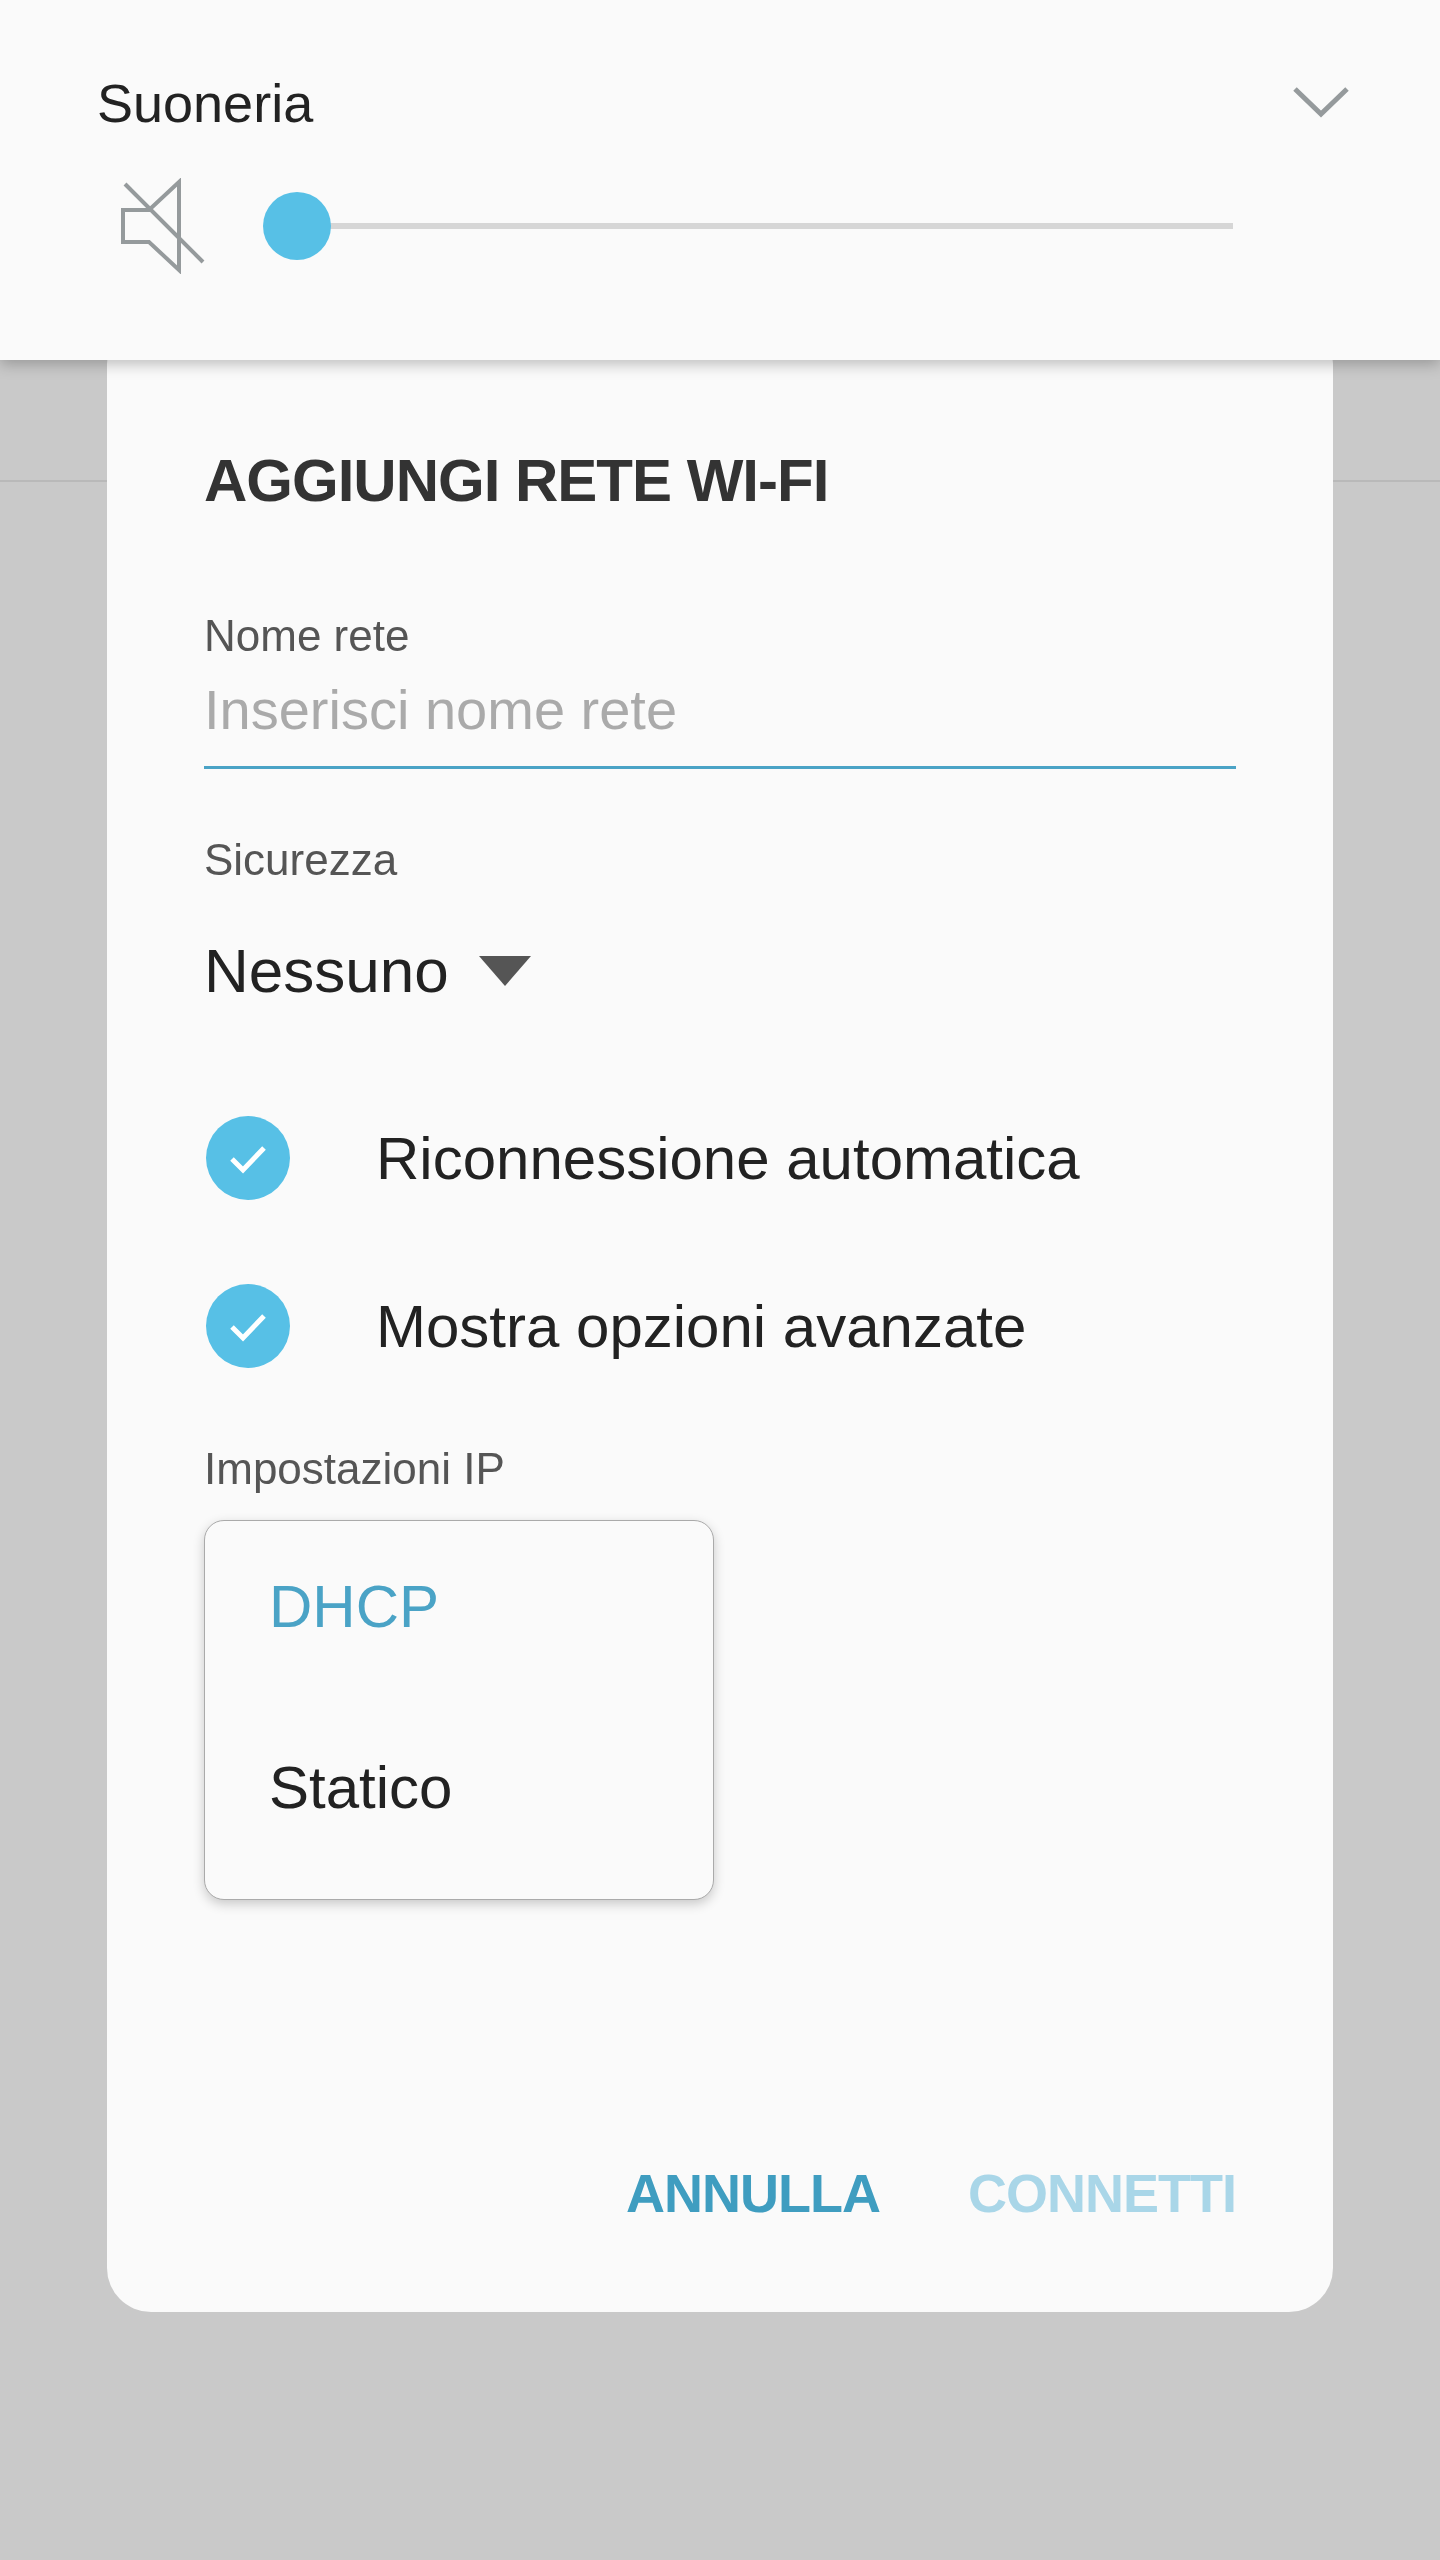 The height and width of the screenshot is (2560, 1440). I want to click on volume-slider, so click(748, 226).